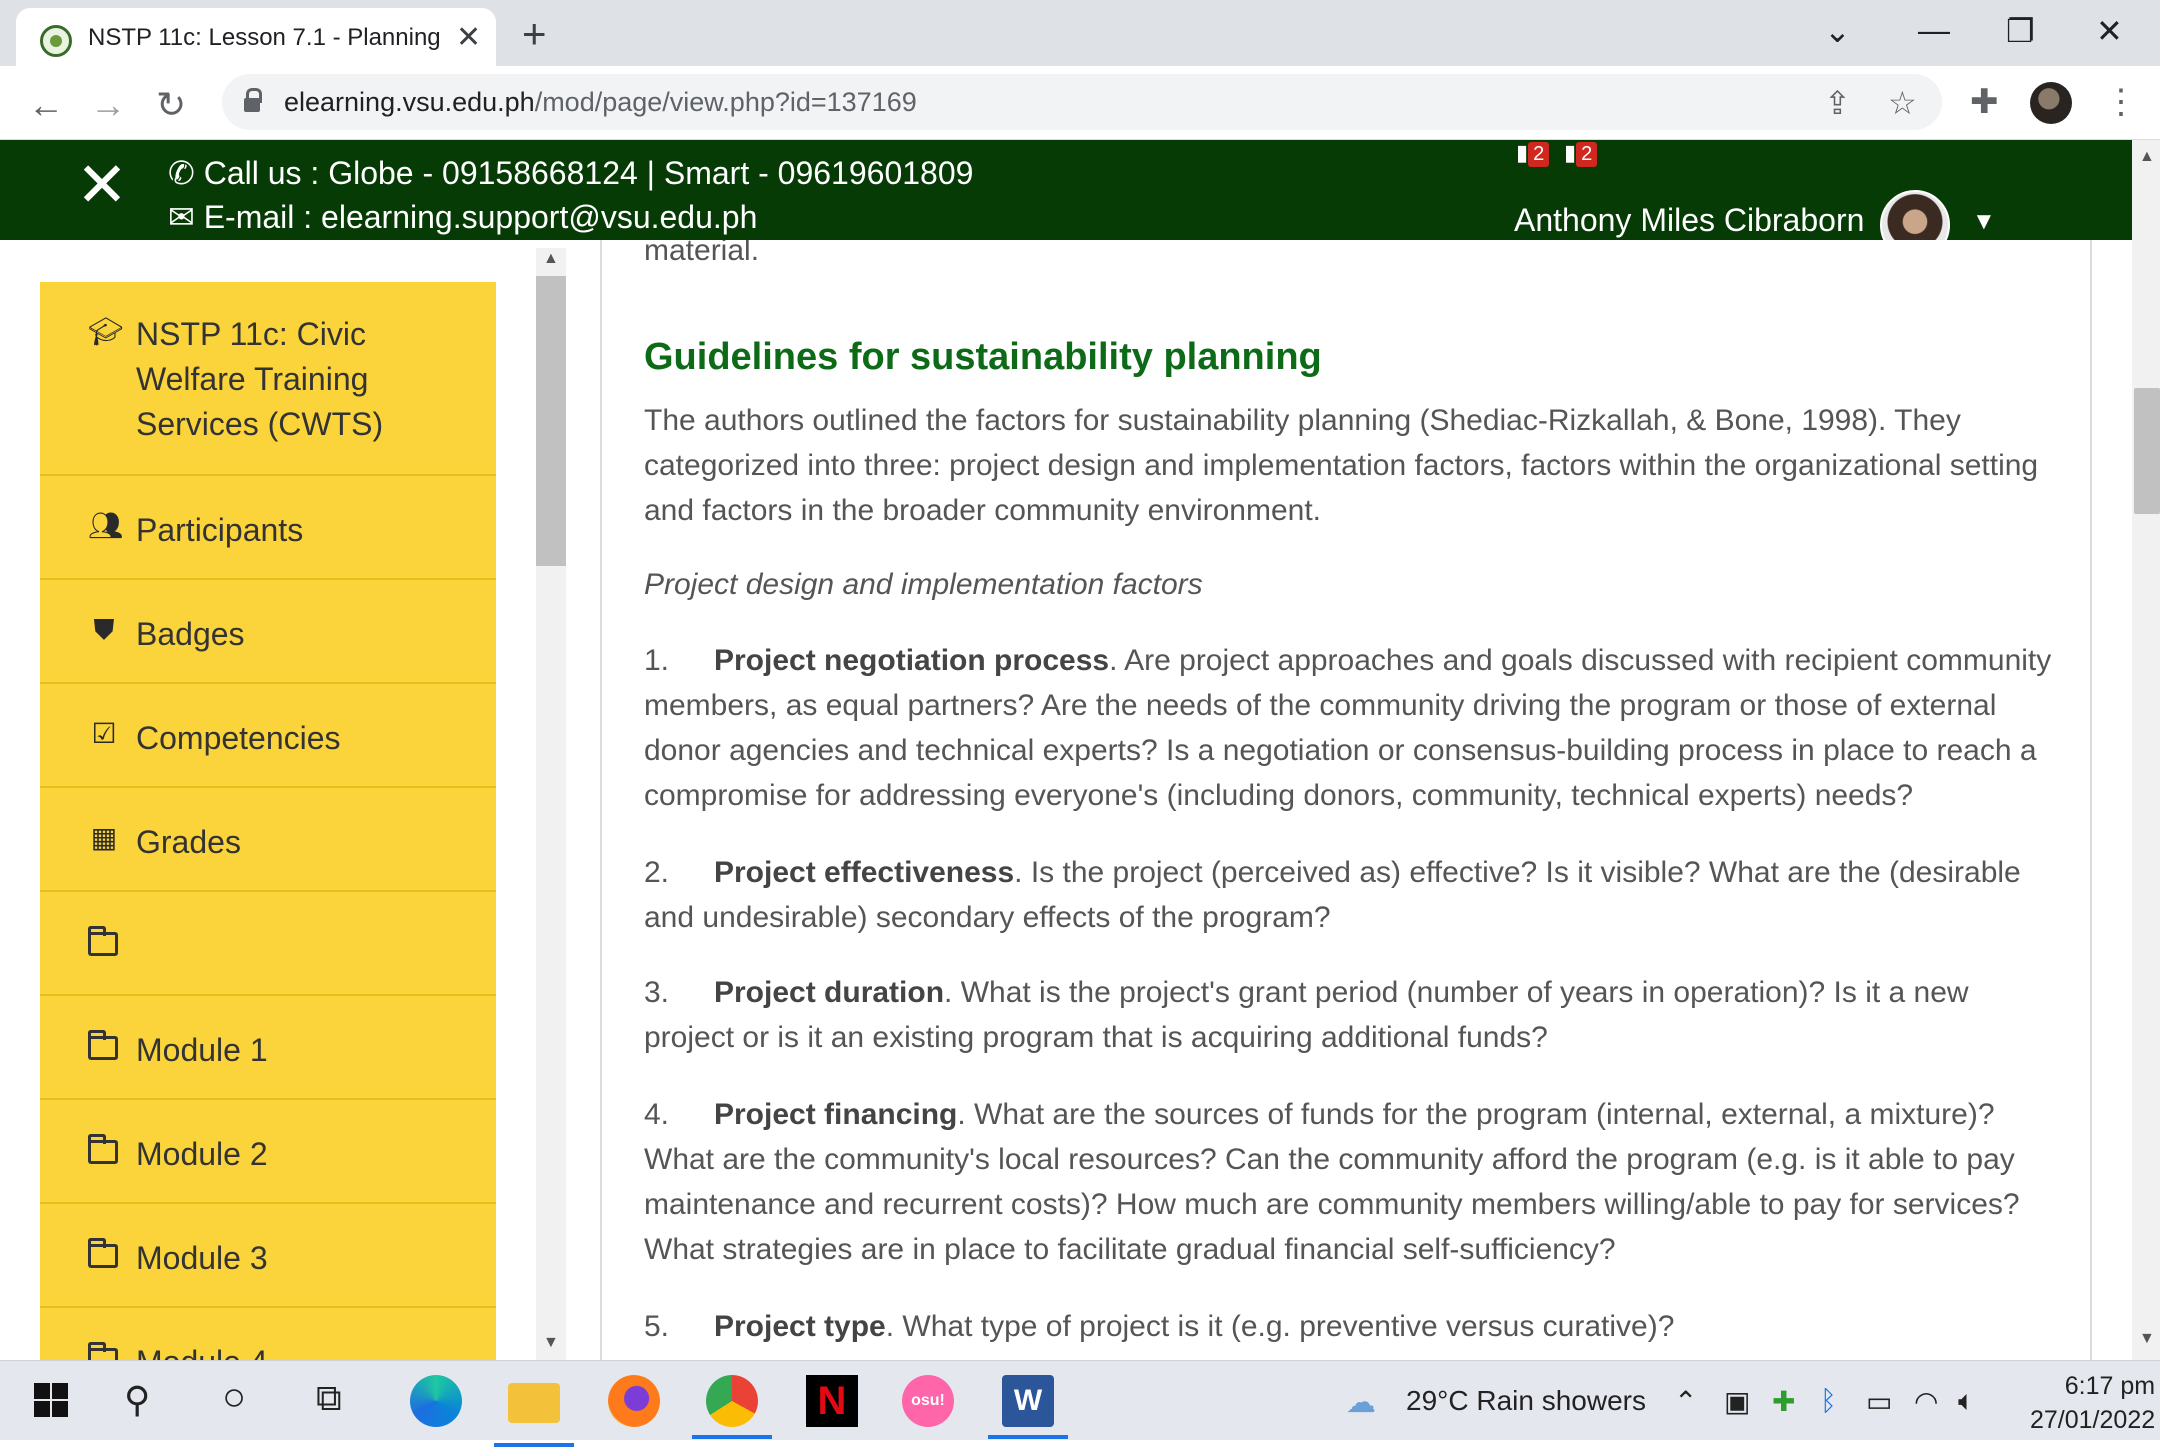 The width and height of the screenshot is (2160, 1447). Describe the element at coordinates (51, 1400) in the screenshot. I see `windows-start-icon` at that location.